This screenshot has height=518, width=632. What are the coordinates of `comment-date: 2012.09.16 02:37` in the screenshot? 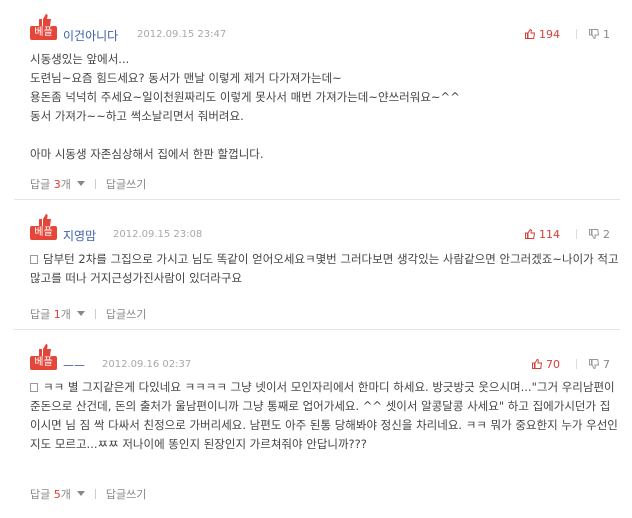 It's located at (147, 364).